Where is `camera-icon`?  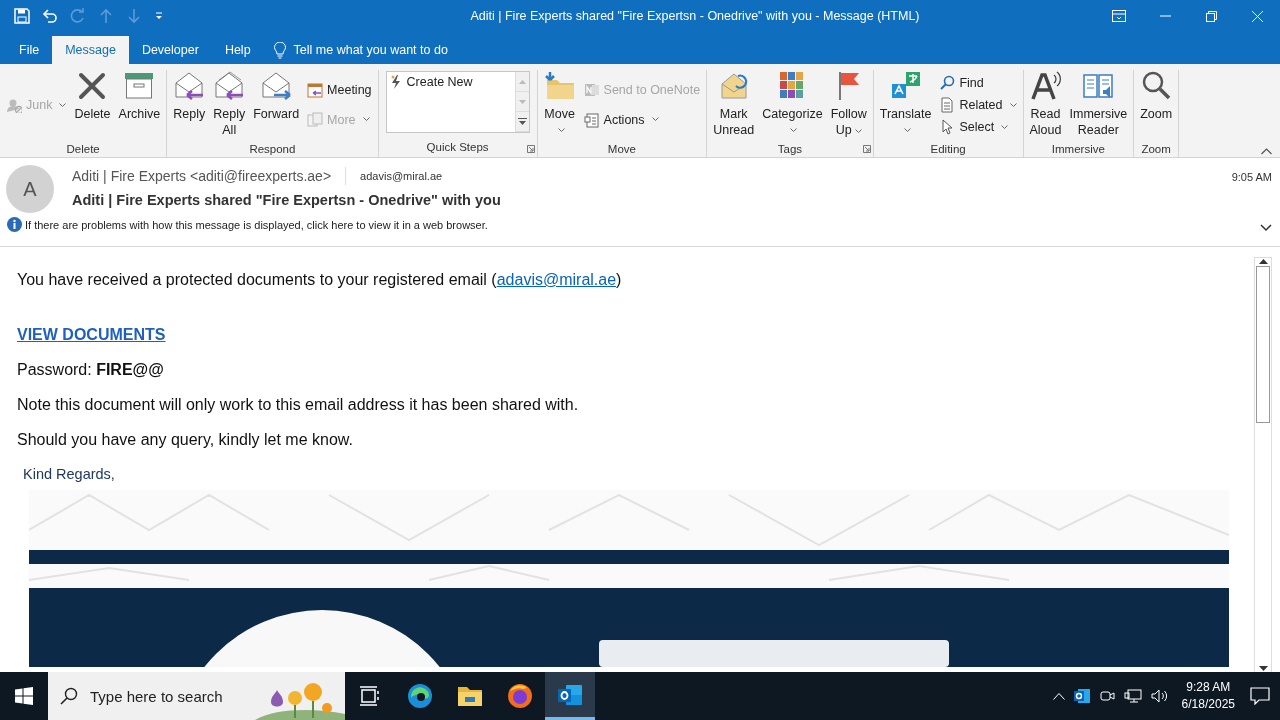
camera-icon is located at coordinates (1106, 696).